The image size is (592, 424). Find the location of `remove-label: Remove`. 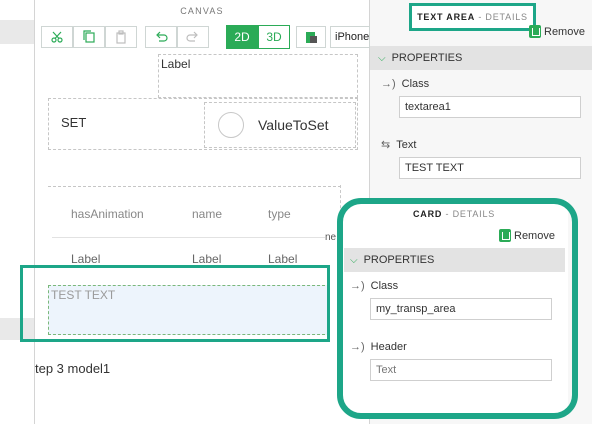

remove-label: Remove is located at coordinates (564, 31).